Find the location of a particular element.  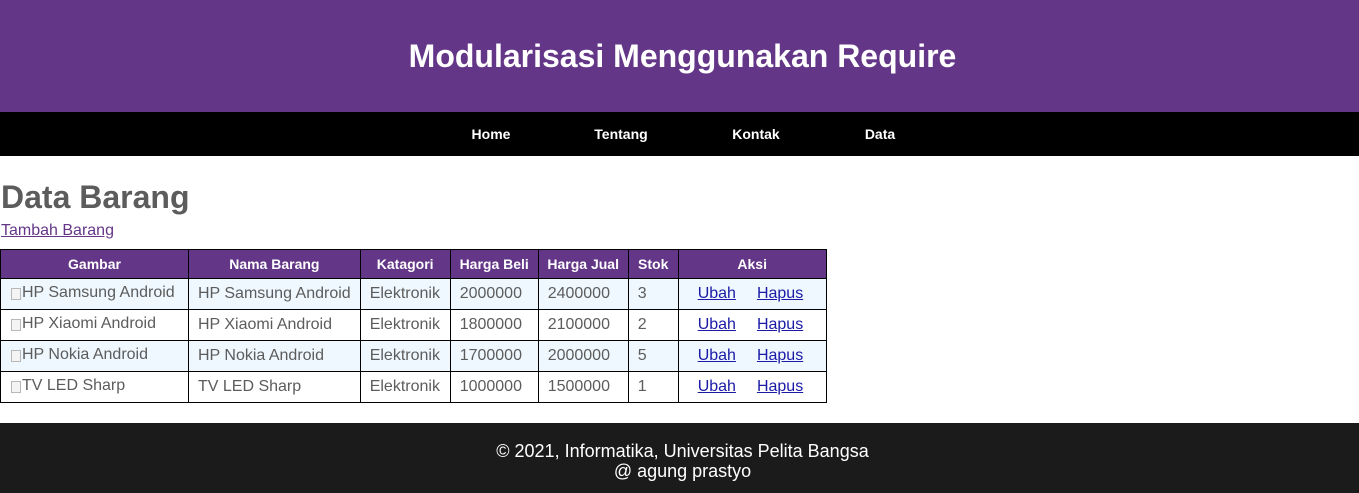

item-stock: 5 is located at coordinates (653, 356).